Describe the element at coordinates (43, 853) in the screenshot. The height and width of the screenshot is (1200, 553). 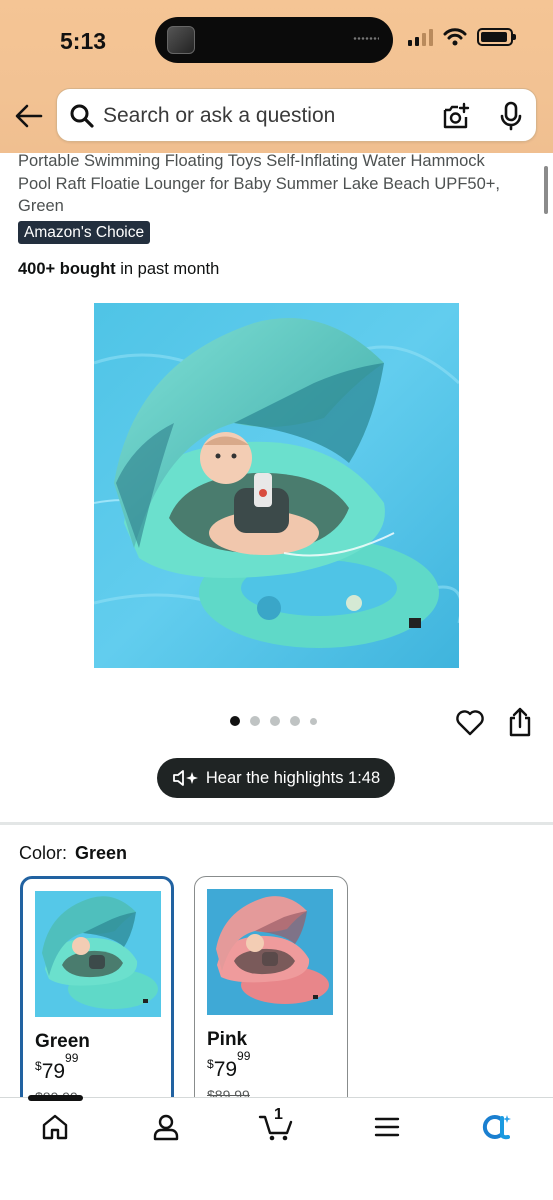
I see `color-label-text: Color:` at that location.